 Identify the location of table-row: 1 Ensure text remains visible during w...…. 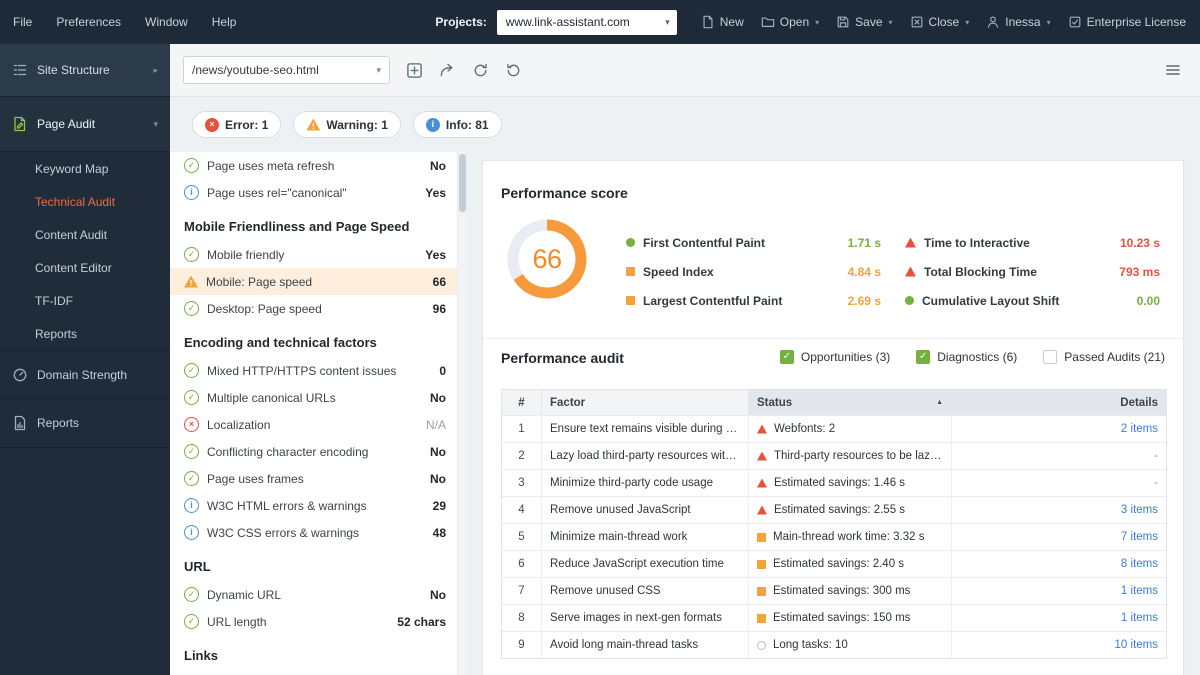
(834, 428).